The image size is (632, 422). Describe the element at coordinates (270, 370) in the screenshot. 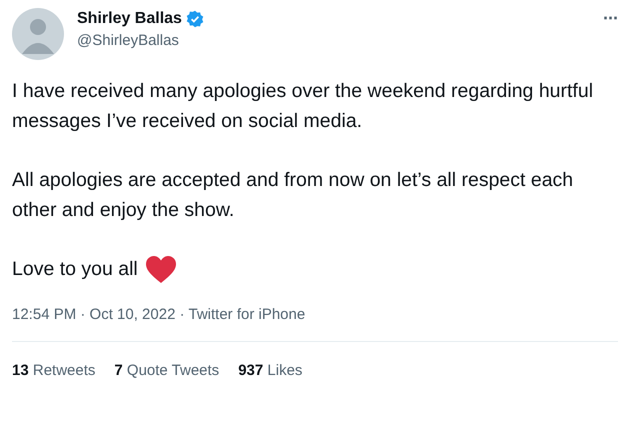

I see `tweet-stat: 937 Likes` at that location.